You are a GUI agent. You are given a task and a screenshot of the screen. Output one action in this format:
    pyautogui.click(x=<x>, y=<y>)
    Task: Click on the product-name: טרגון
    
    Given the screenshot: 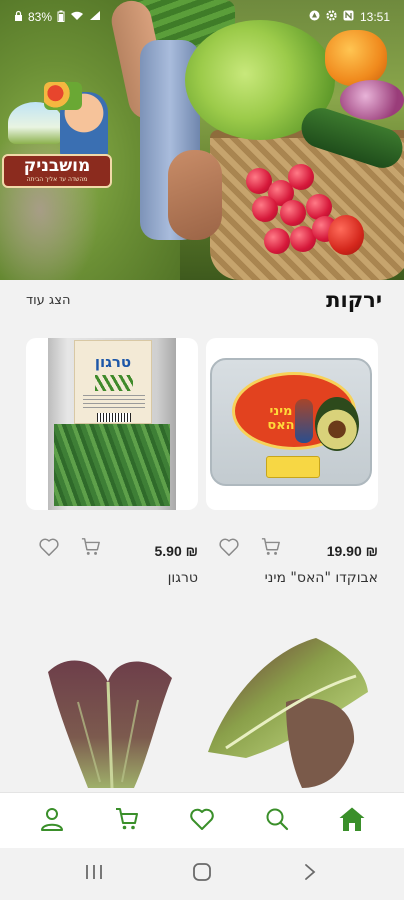 What is the action you would take?
    pyautogui.click(x=183, y=578)
    